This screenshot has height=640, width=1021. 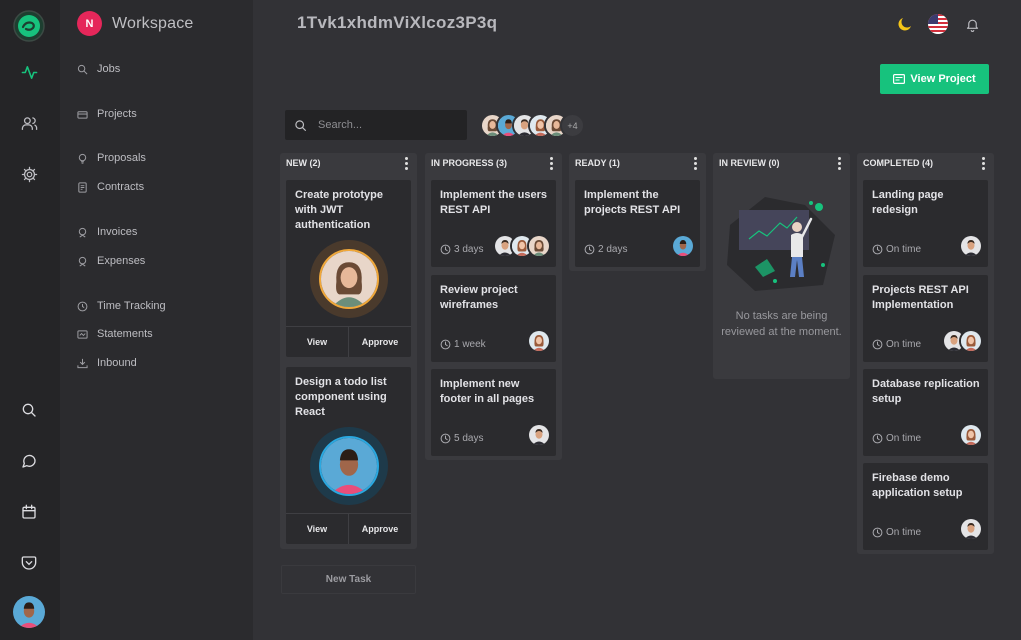 I want to click on sidebar-item-expenses: Expenses, so click(x=111, y=261).